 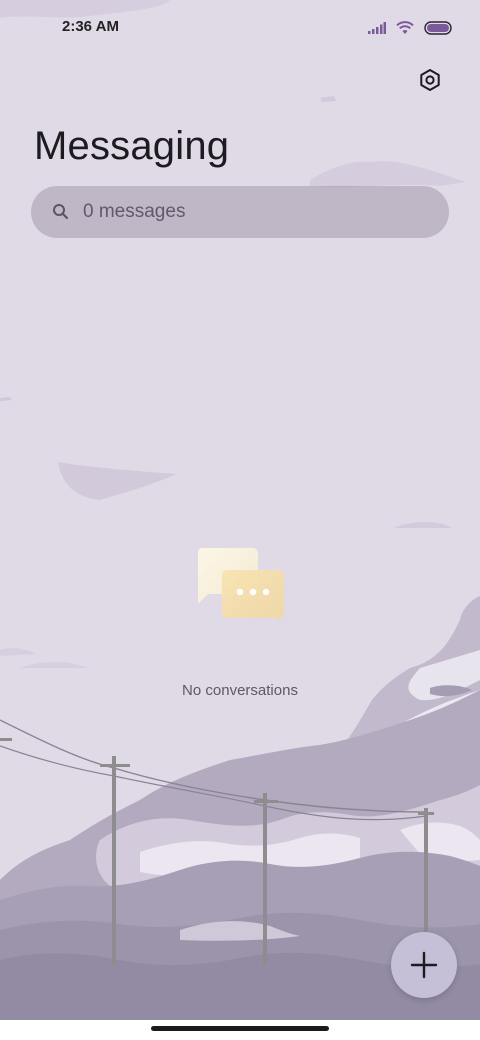 I want to click on empty-state-text: No conversations, so click(x=240, y=690).